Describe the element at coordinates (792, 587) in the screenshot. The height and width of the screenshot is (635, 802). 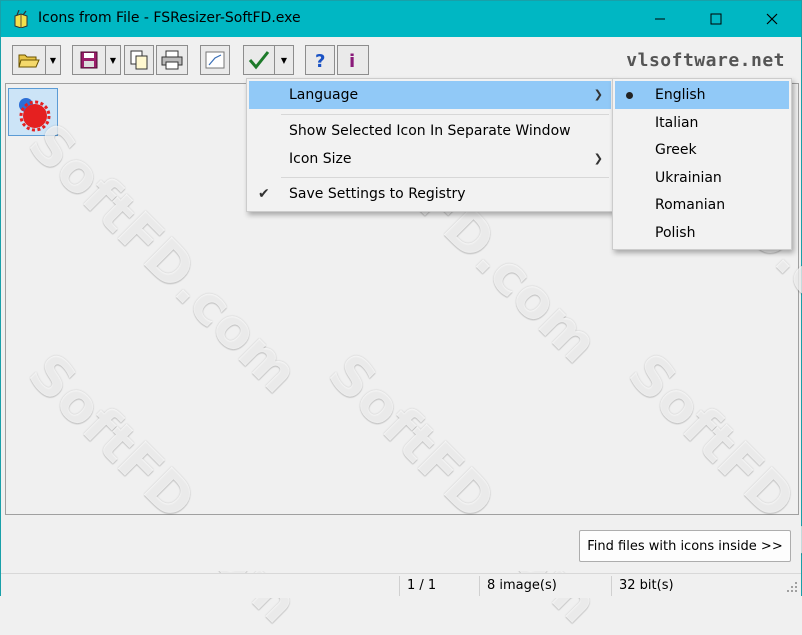
I see `resize-grip-icon` at that location.